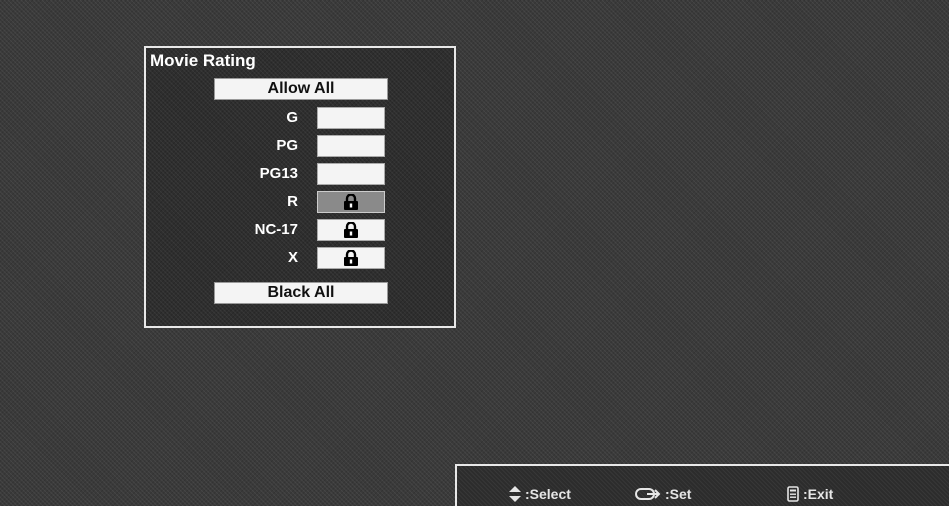 The width and height of the screenshot is (949, 506). Describe the element at coordinates (301, 89) in the screenshot. I see `allow-all-button: Allow All` at that location.